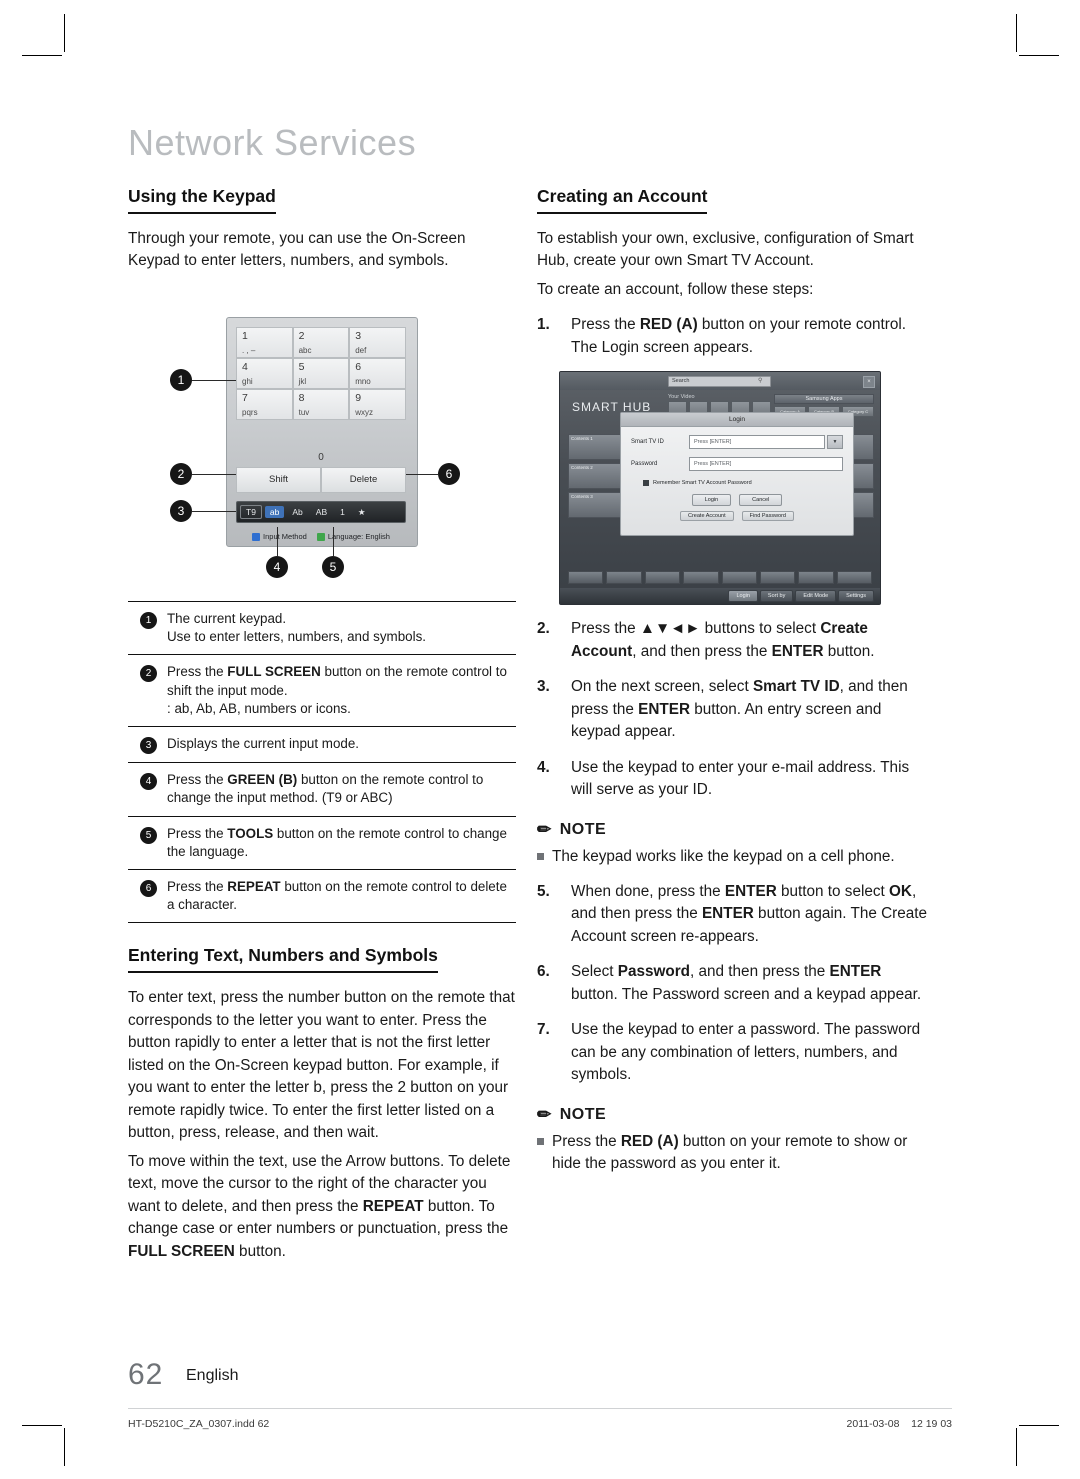 The height and width of the screenshot is (1479, 1080). I want to click on keypad-key-3: 3 def, so click(377, 342).